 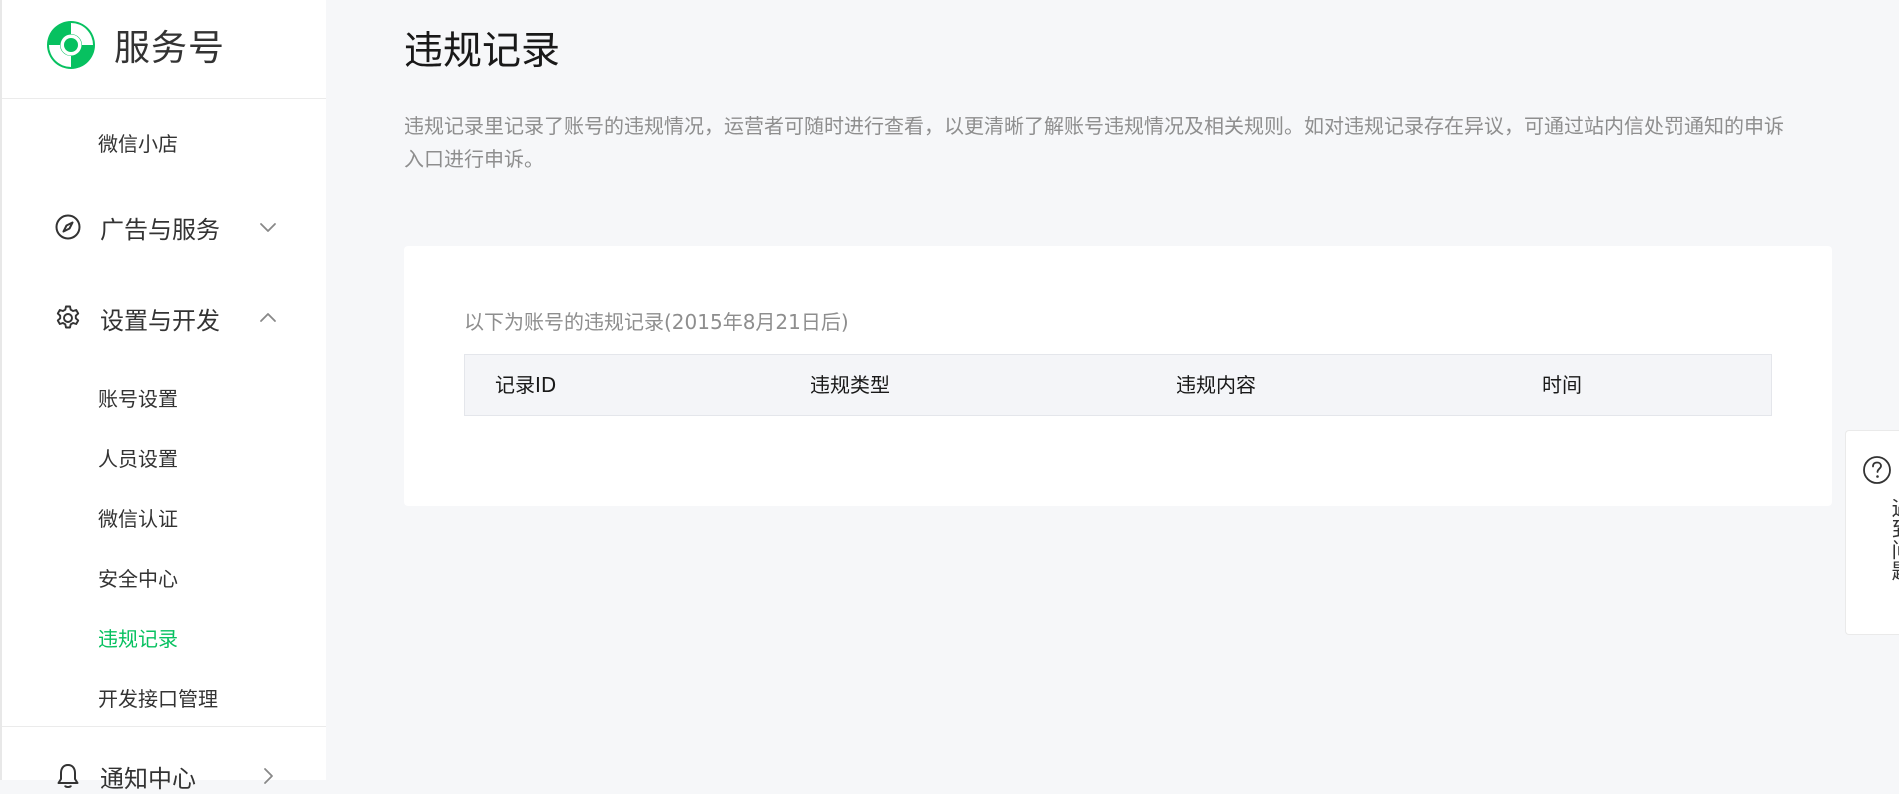 I want to click on sidebar-group-ads-services: 广告与服务, so click(x=169, y=227).